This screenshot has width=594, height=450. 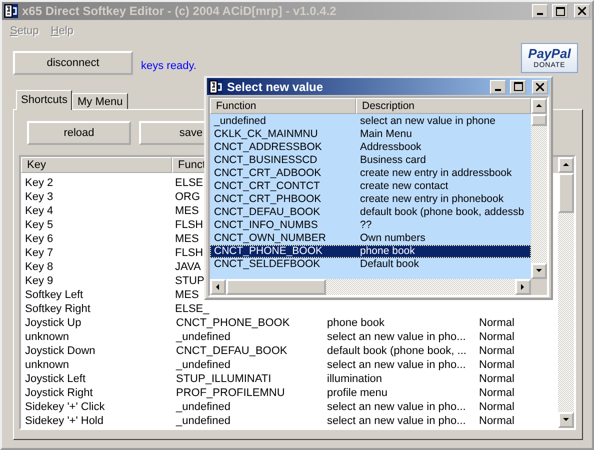 What do you see at coordinates (393, 160) in the screenshot?
I see `function-description: Business card` at bounding box center [393, 160].